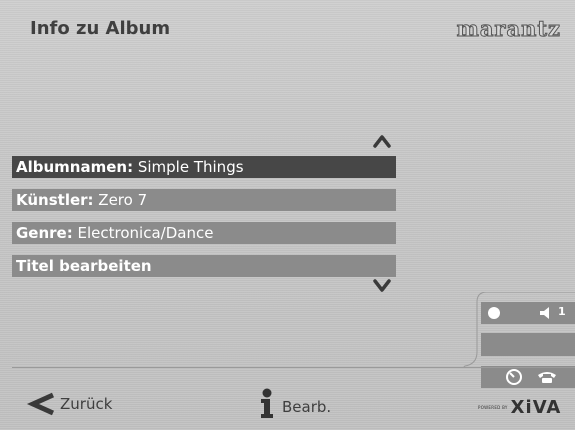  What do you see at coordinates (528, 344) in the screenshot?
I see `status-bar-empty` at bounding box center [528, 344].